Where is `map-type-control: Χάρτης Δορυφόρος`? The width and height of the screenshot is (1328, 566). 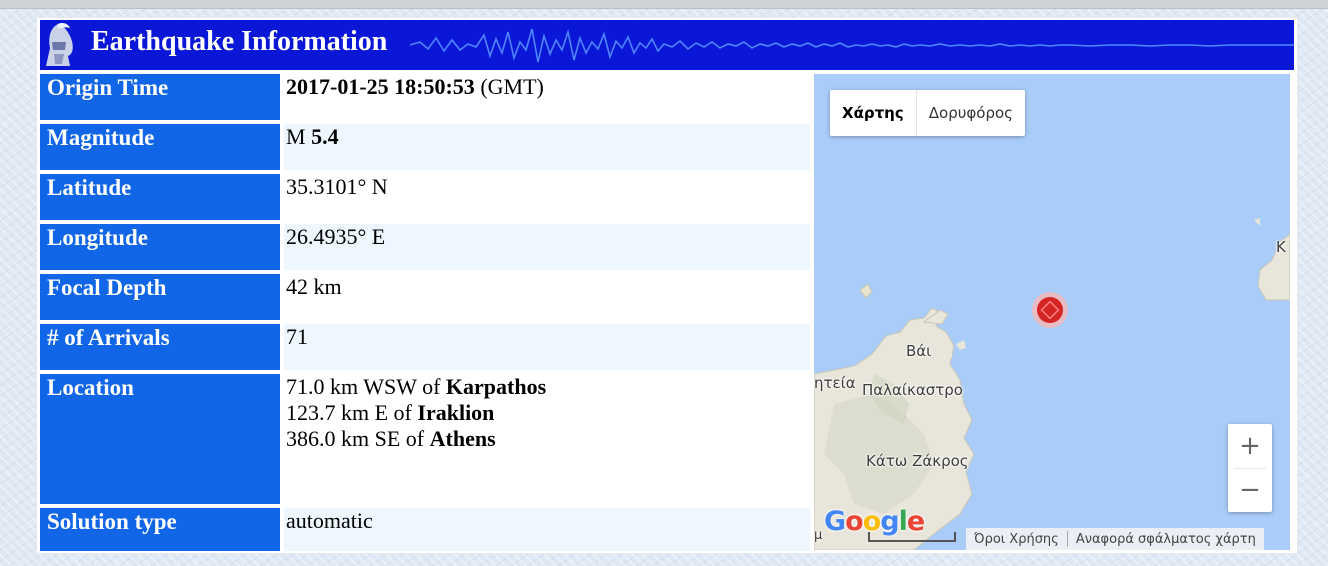 map-type-control: Χάρτης Δορυφόρος is located at coordinates (927, 113).